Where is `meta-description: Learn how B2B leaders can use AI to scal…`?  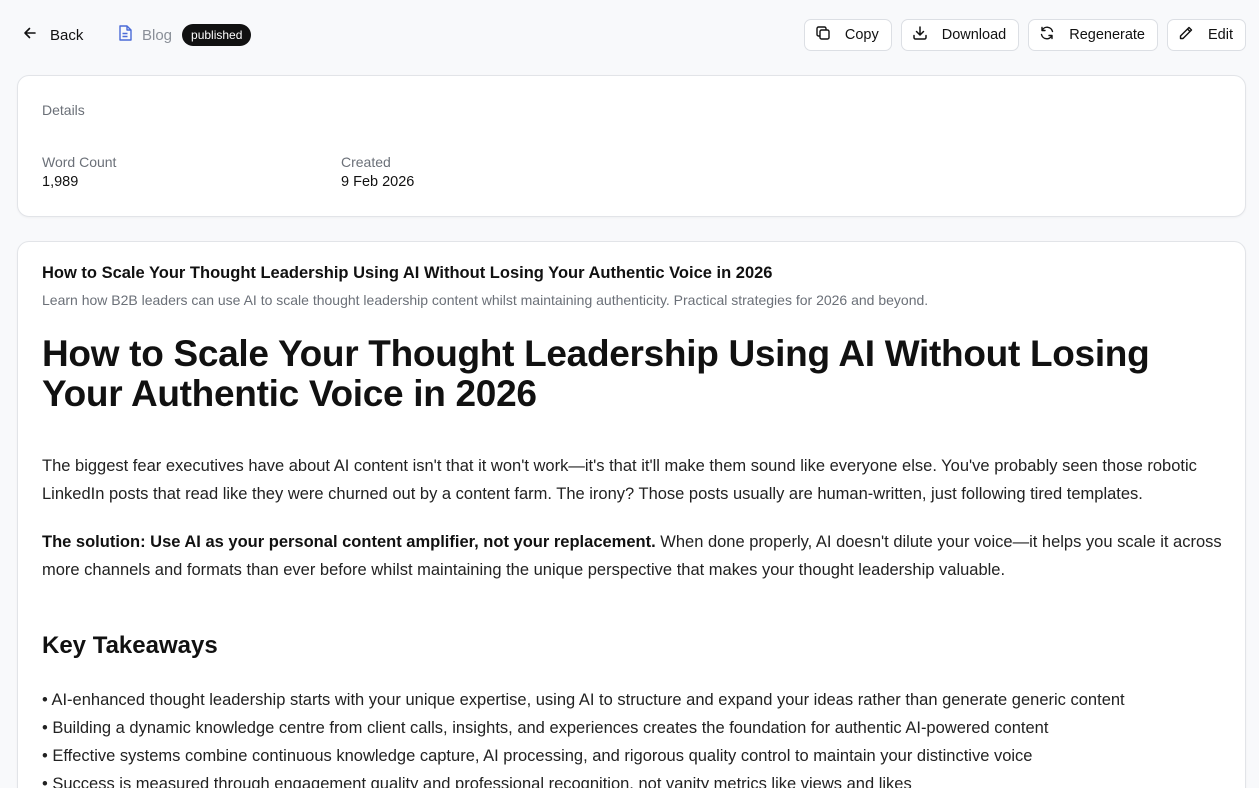 meta-description: Learn how B2B leaders can use AI to scal… is located at coordinates (485, 300).